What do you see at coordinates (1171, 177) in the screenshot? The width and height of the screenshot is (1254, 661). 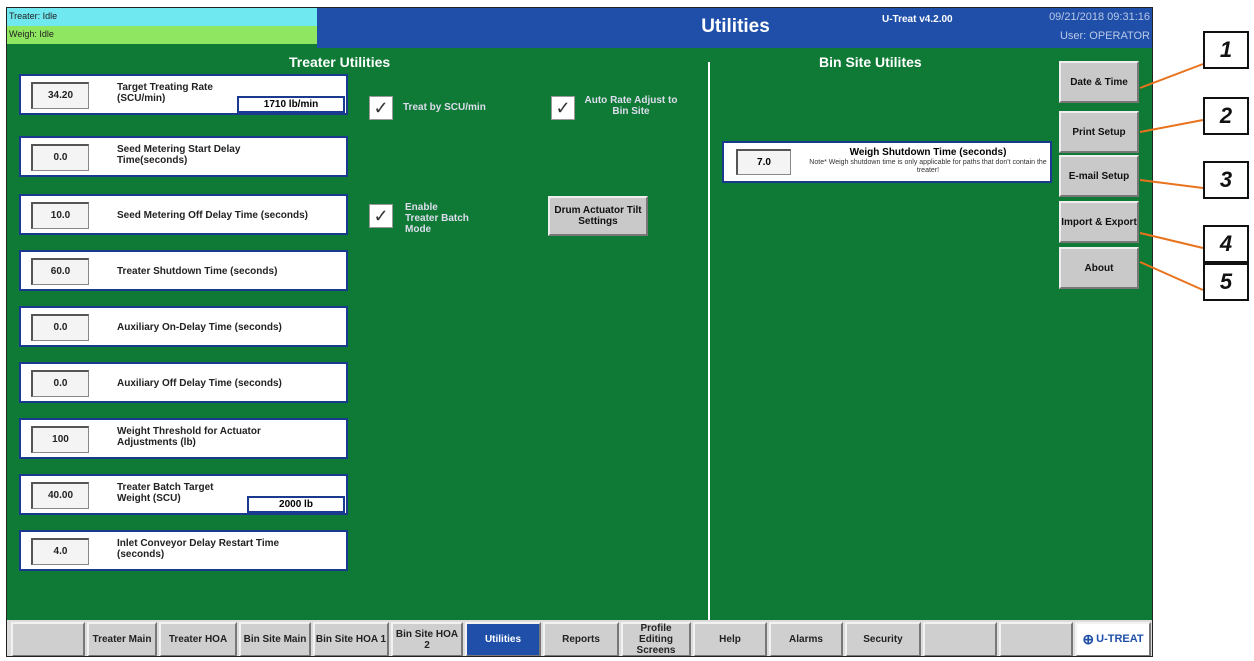 I see `callout-arrows` at bounding box center [1171, 177].